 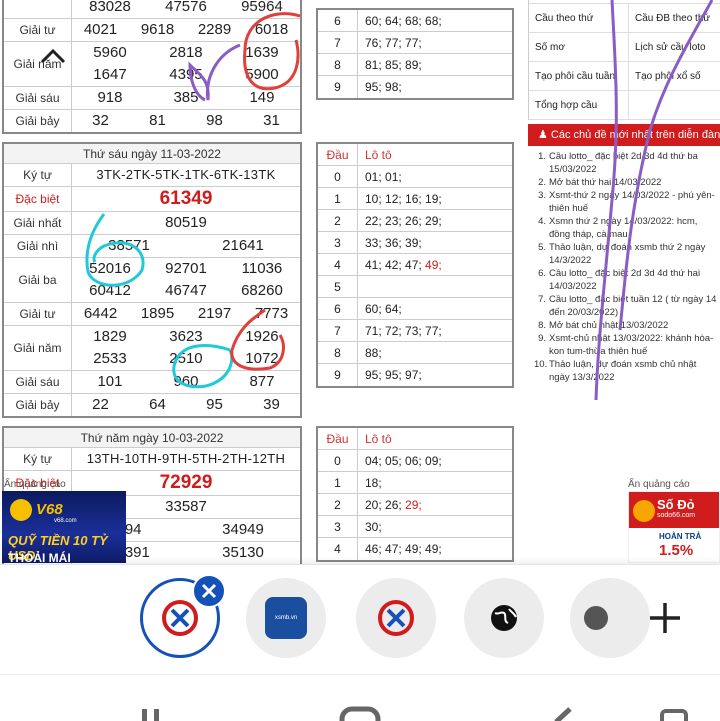 What do you see at coordinates (578, 105) in the screenshot?
I see `link-tong-hop-cau: Tổng hợp cầu` at bounding box center [578, 105].